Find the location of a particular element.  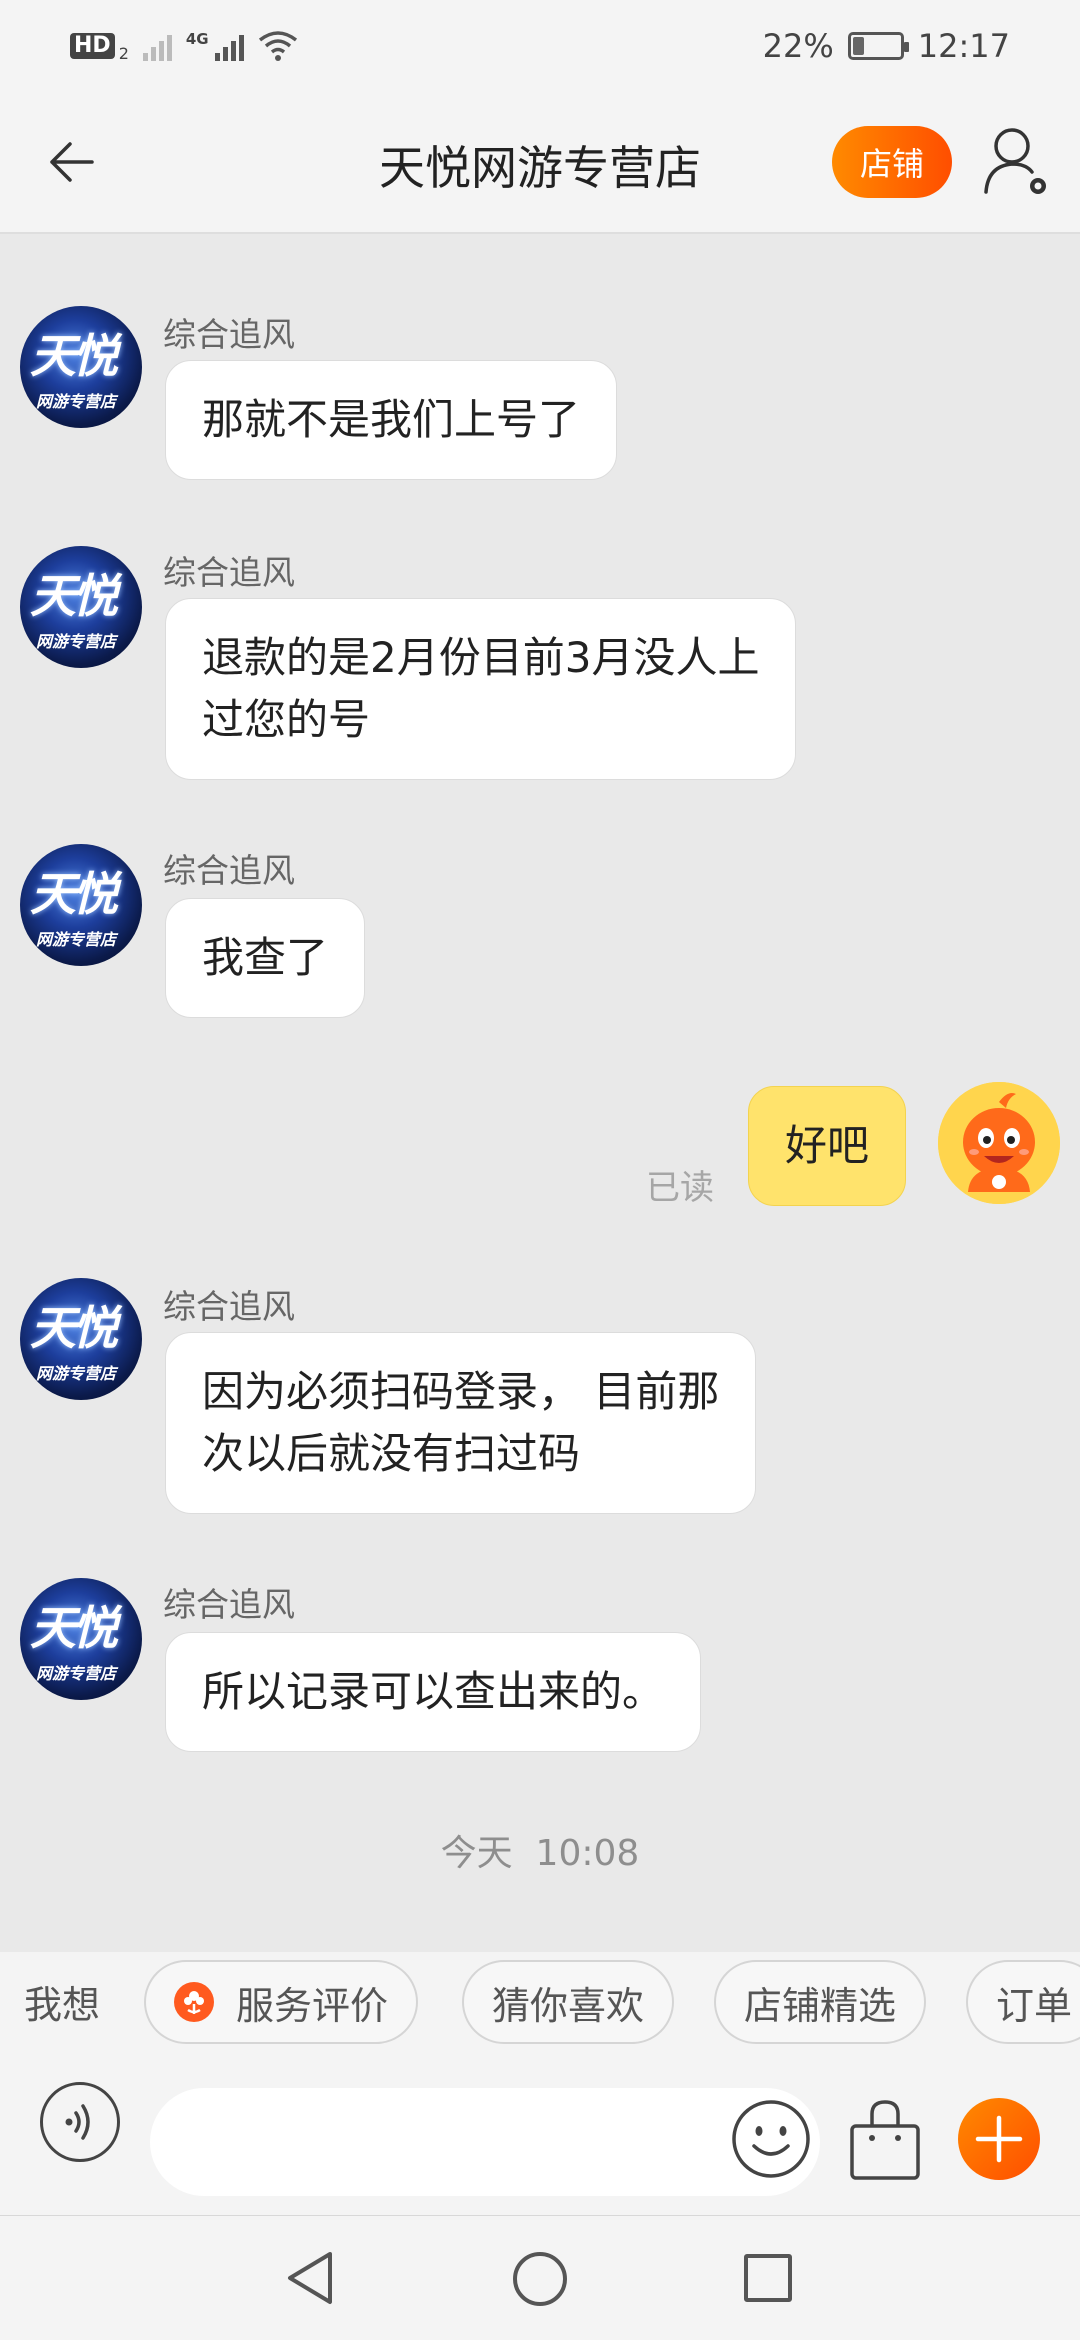

chip-label: 猜你喜欢 is located at coordinates (568, 2005).